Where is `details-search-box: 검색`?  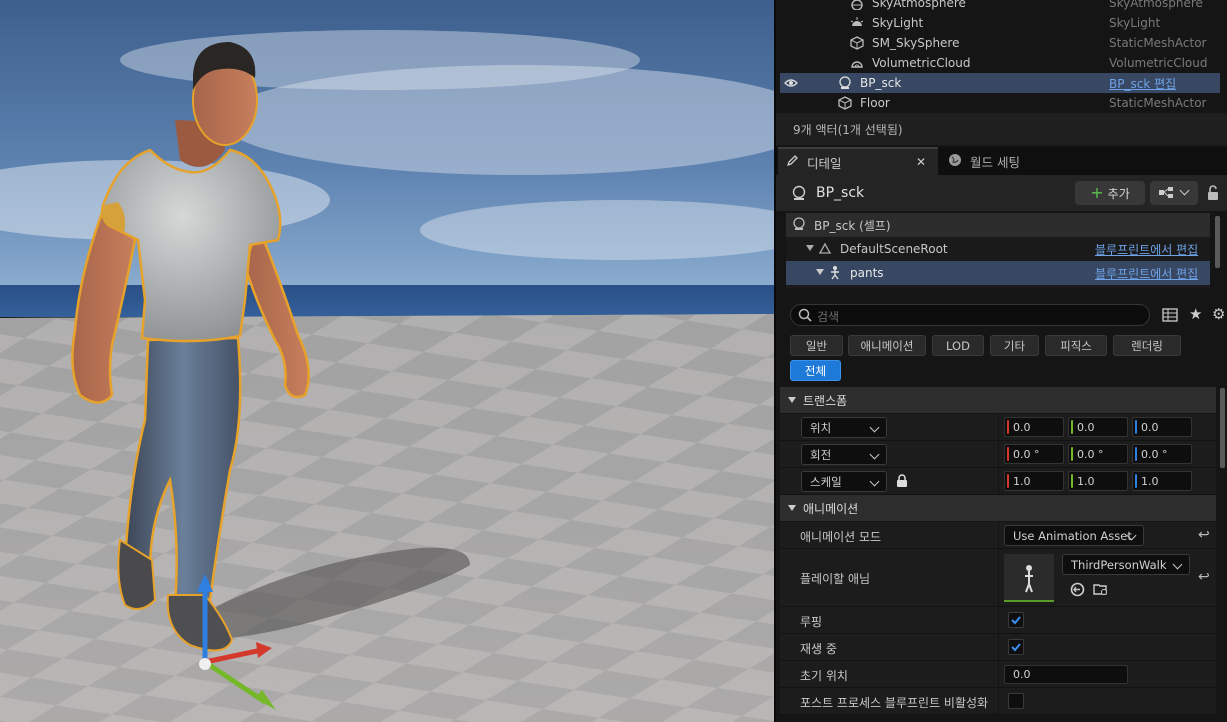
details-search-box: 검색 is located at coordinates (970, 315).